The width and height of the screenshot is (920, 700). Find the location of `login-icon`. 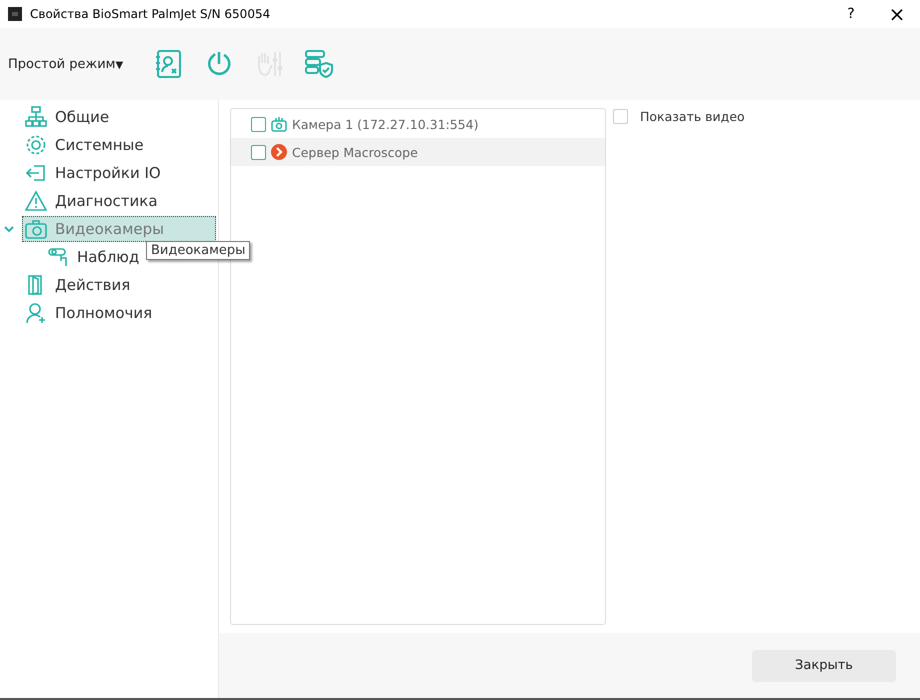

login-icon is located at coordinates (36, 173).